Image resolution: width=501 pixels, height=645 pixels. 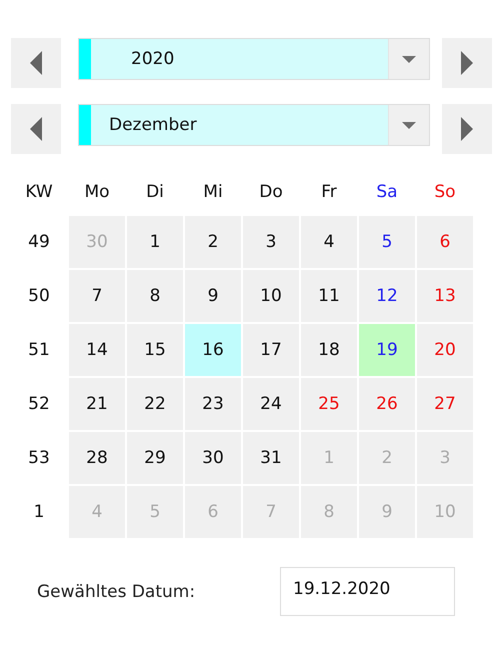 What do you see at coordinates (254, 125) in the screenshot?
I see `month-dropdown: Dezember` at bounding box center [254, 125].